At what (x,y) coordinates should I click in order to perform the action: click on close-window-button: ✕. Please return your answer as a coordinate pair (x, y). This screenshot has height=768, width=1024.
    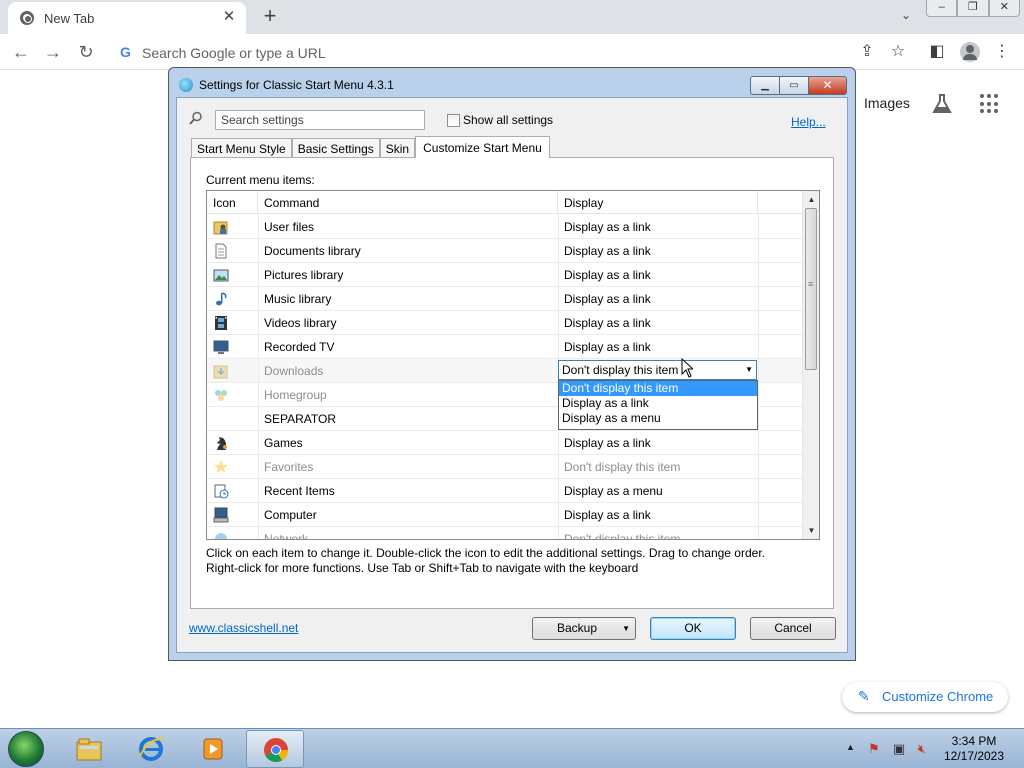
    Looking at the image, I should click on (1004, 8).